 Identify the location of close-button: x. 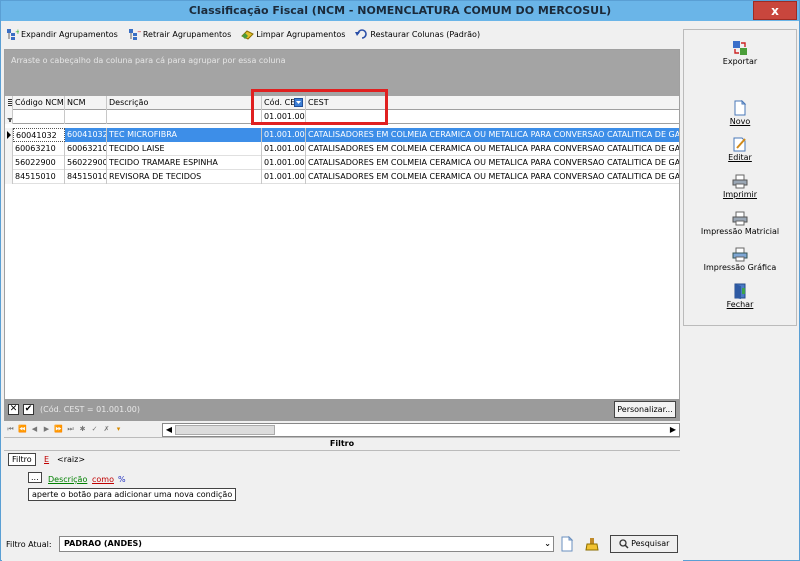
(775, 10).